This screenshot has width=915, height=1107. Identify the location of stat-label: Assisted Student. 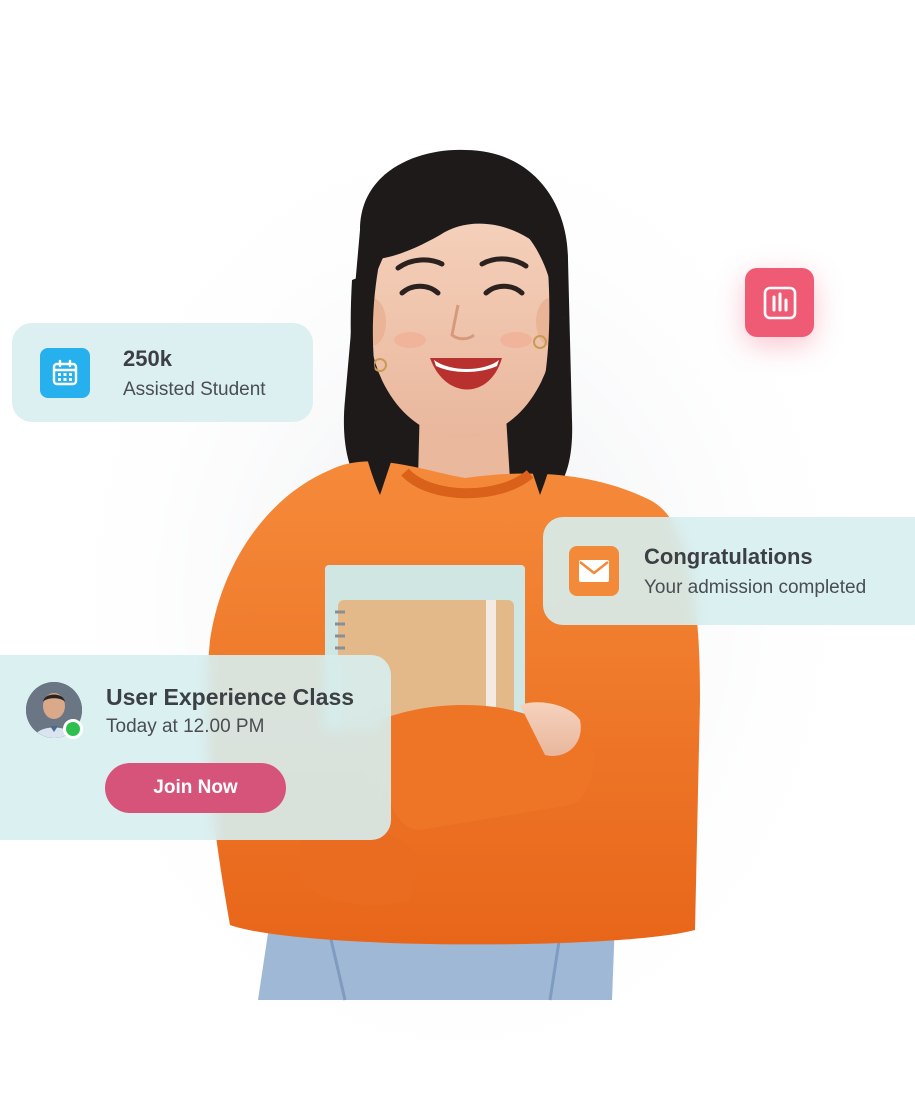
(194, 389).